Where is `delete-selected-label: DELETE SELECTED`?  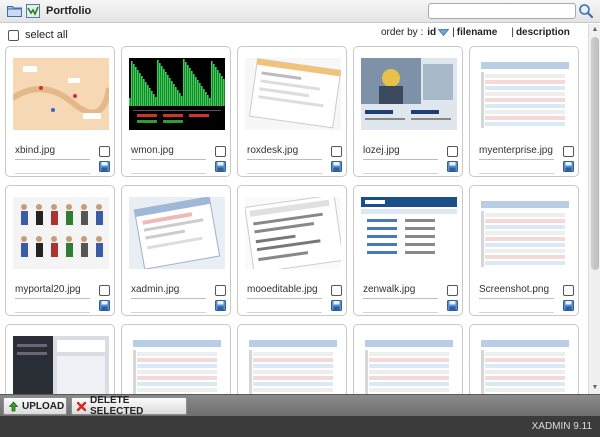 delete-selected-label: DELETE SELECTED is located at coordinates (117, 406).